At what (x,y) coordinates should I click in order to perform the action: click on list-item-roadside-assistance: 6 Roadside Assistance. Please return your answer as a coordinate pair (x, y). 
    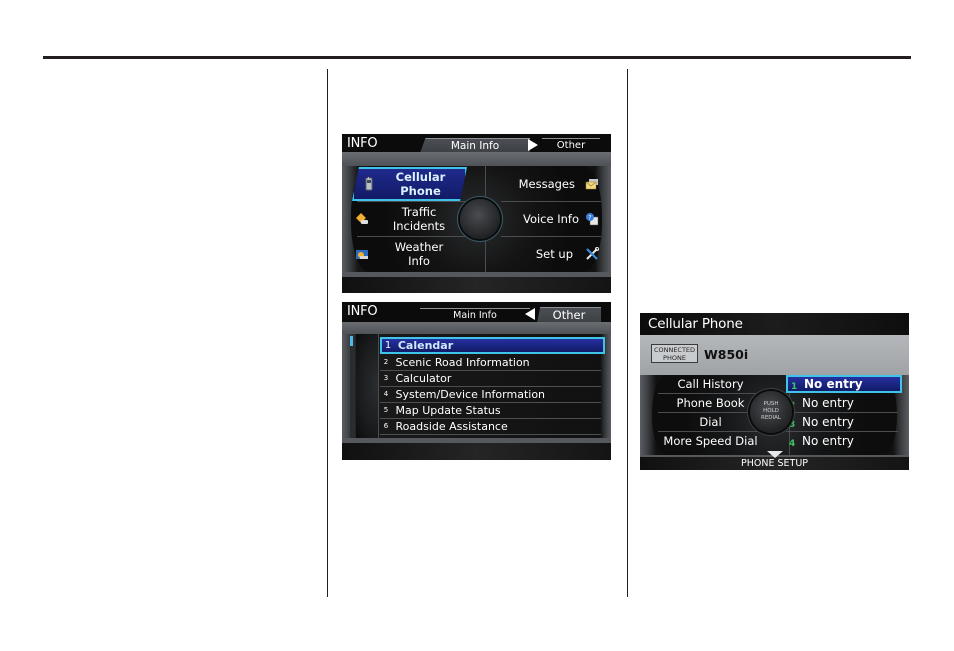
    Looking at the image, I should click on (490, 427).